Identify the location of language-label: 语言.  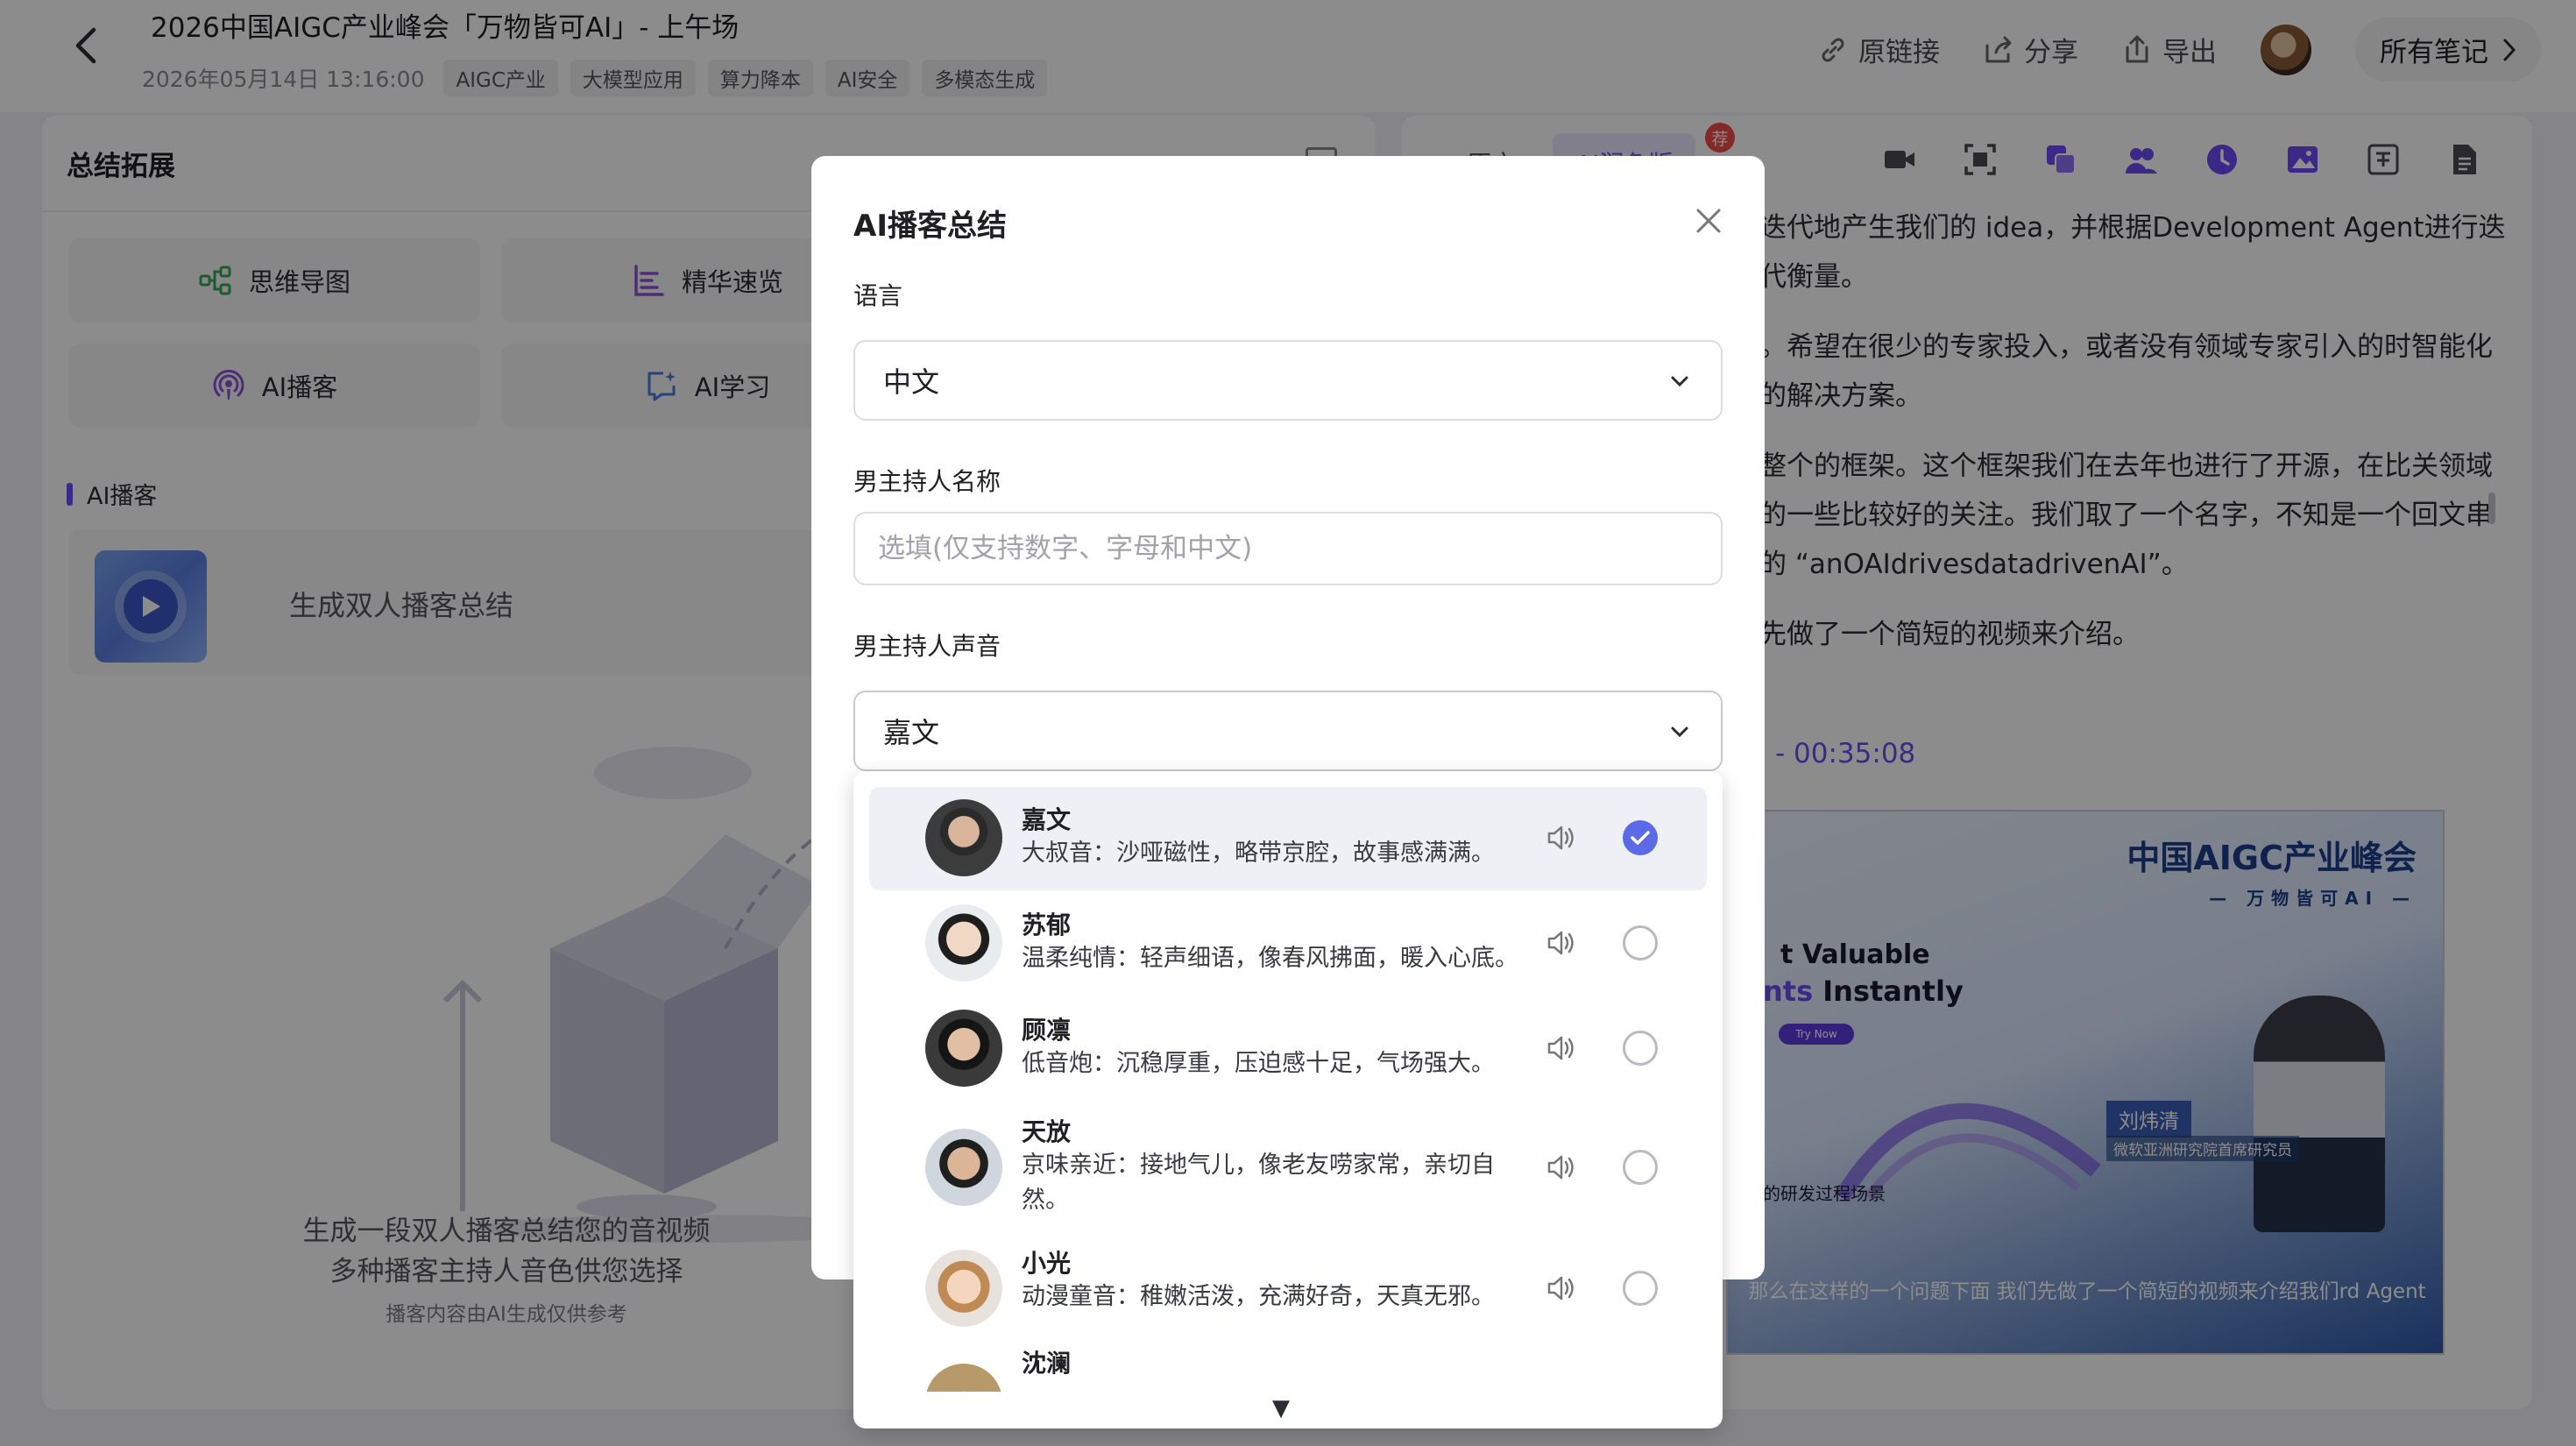
(878, 295).